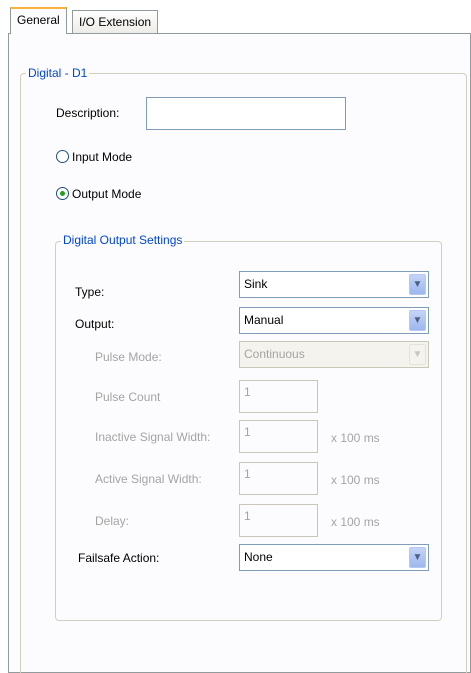 This screenshot has width=471, height=673. What do you see at coordinates (278, 396) in the screenshot?
I see `pulse-count-input: 1` at bounding box center [278, 396].